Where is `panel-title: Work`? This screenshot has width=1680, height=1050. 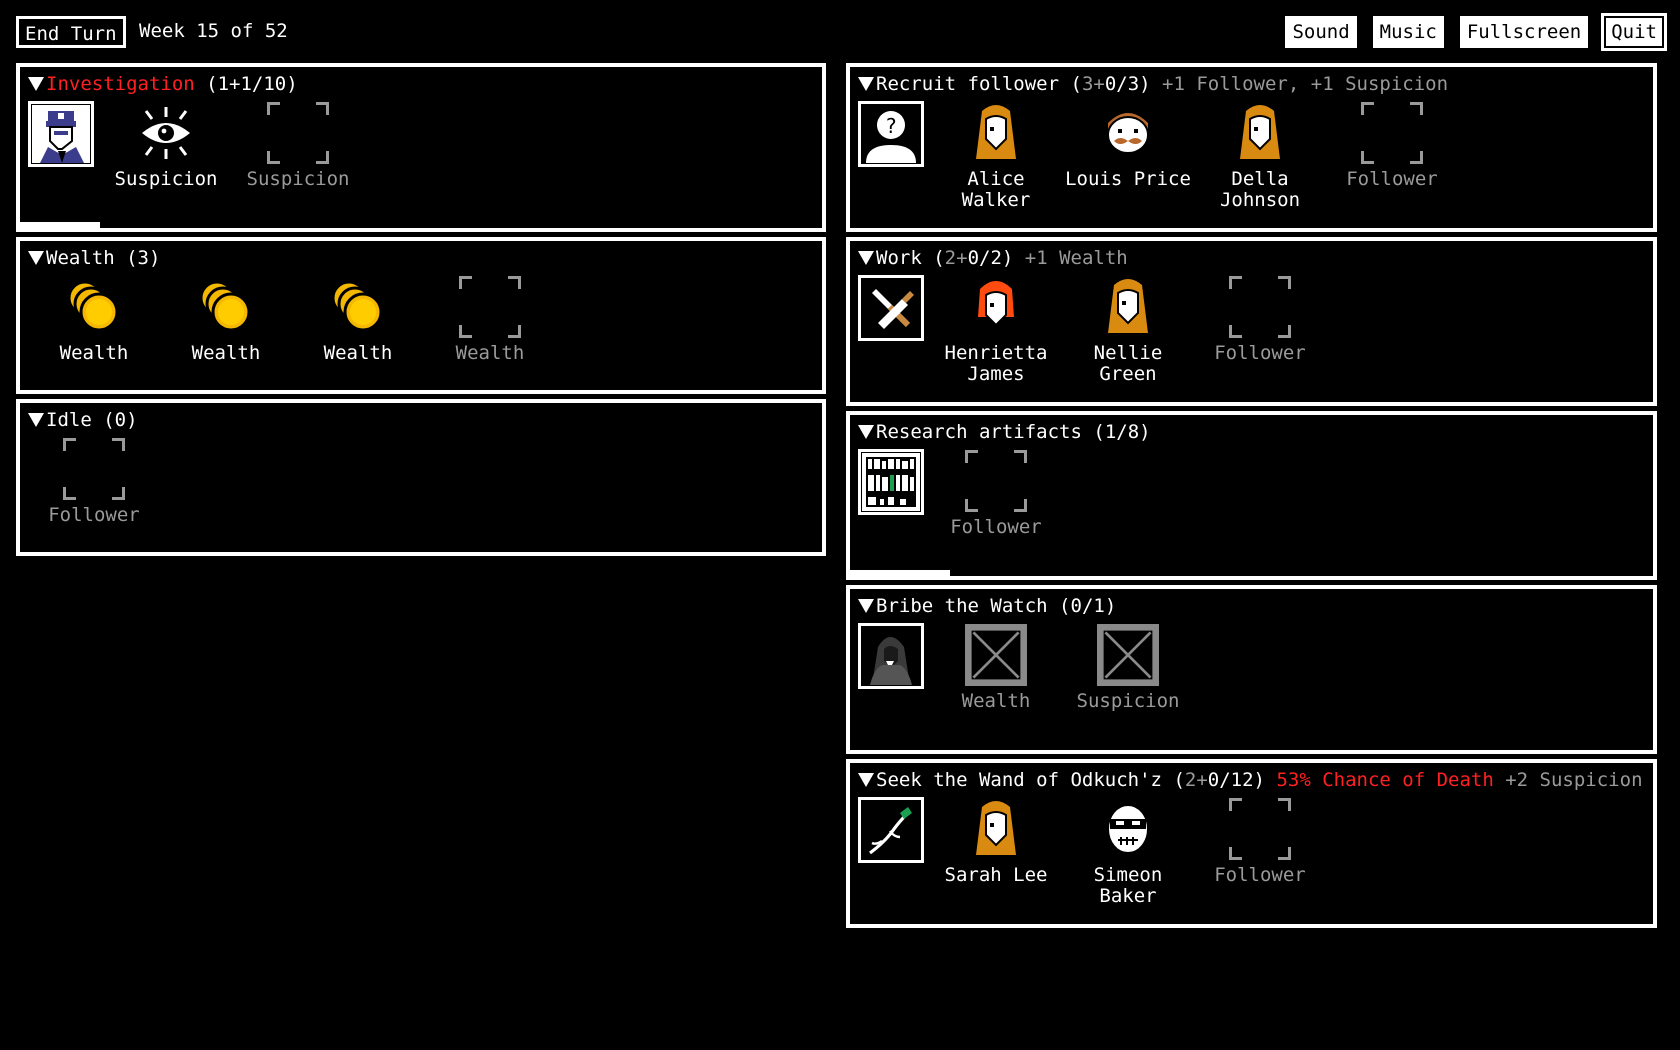
panel-title: Work is located at coordinates (899, 258).